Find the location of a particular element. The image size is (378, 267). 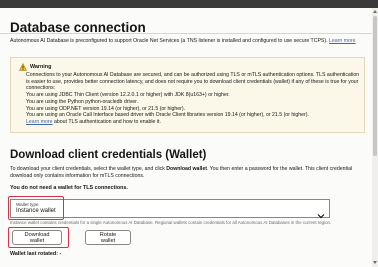

warning-header: Warning is located at coordinates (35, 66).